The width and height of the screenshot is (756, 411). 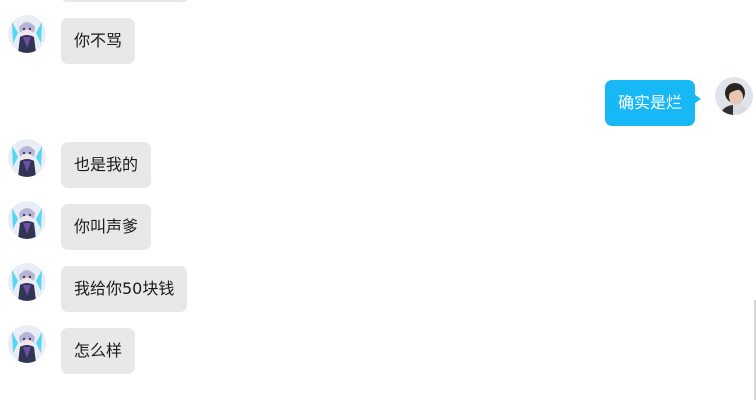 I want to click on message-bubble: 我给你50块钱, so click(x=124, y=289).